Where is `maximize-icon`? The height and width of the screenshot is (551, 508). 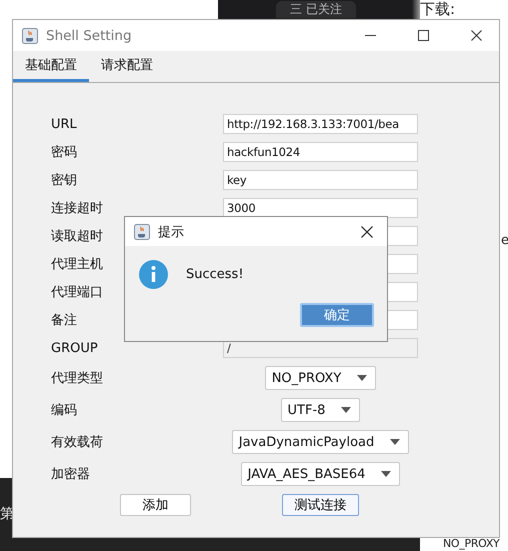
maximize-icon is located at coordinates (423, 35).